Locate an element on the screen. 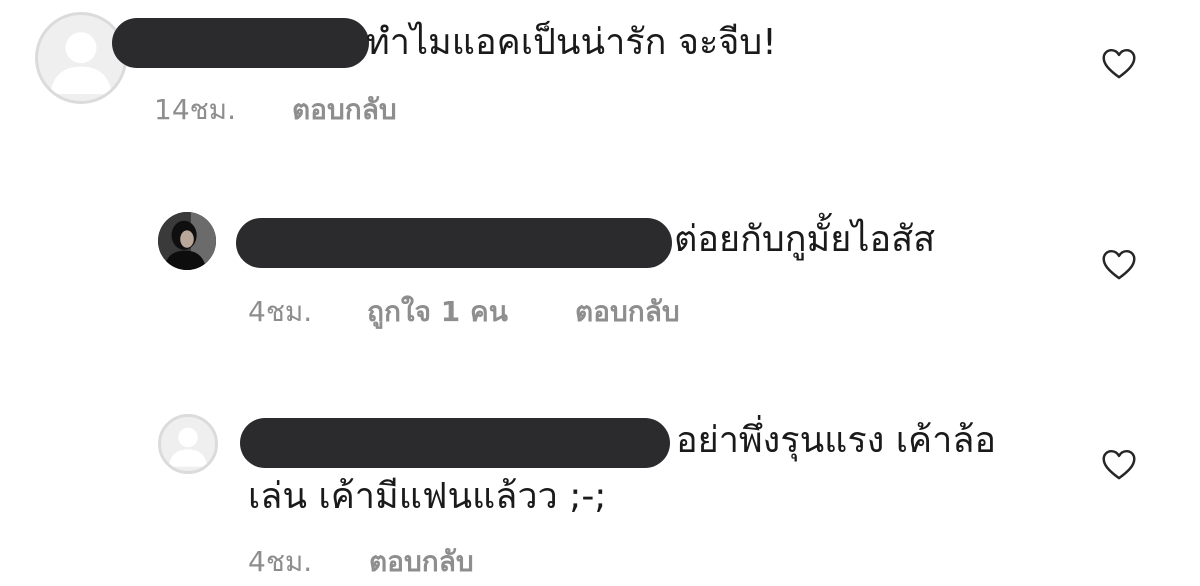 This screenshot has width=1200, height=586. comment-text-line-2: เล่น เค้ามีแฟนแล้วว ;-; is located at coordinates (427, 496).